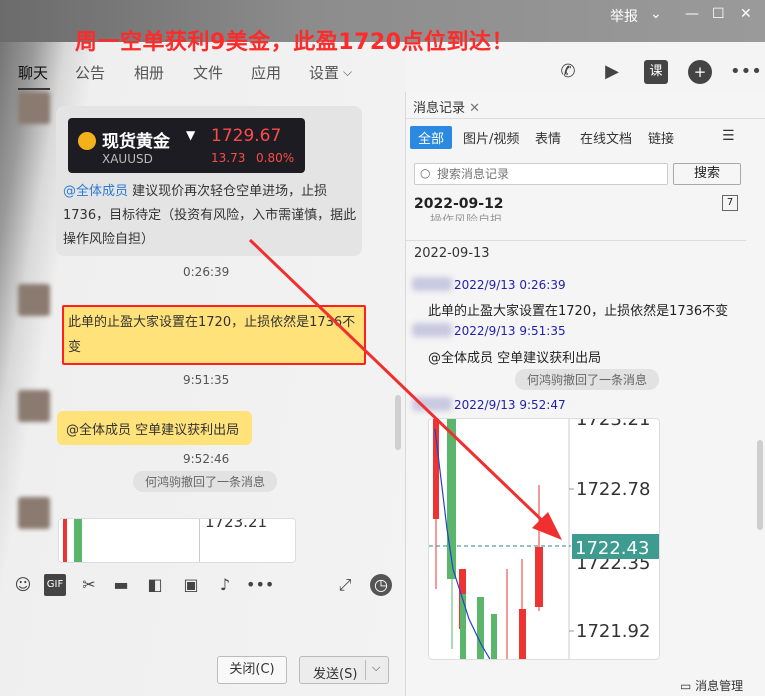 This screenshot has height=696, width=765. I want to click on history-search-box: ○, so click(541, 174).